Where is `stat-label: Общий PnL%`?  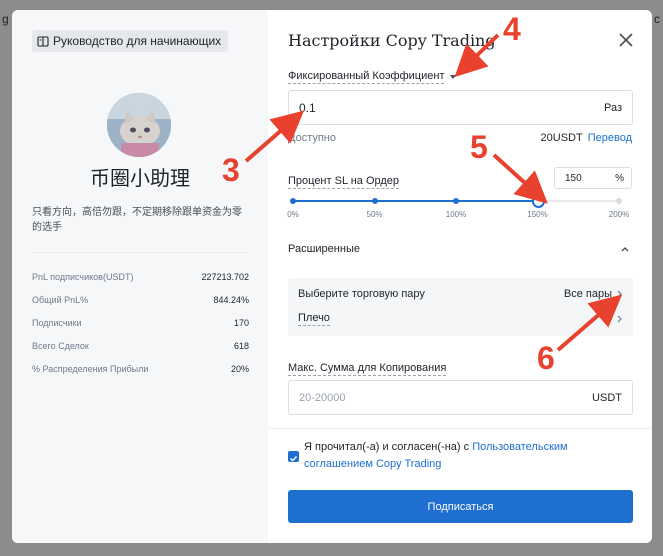
stat-label: Общий PnL% is located at coordinates (60, 300).